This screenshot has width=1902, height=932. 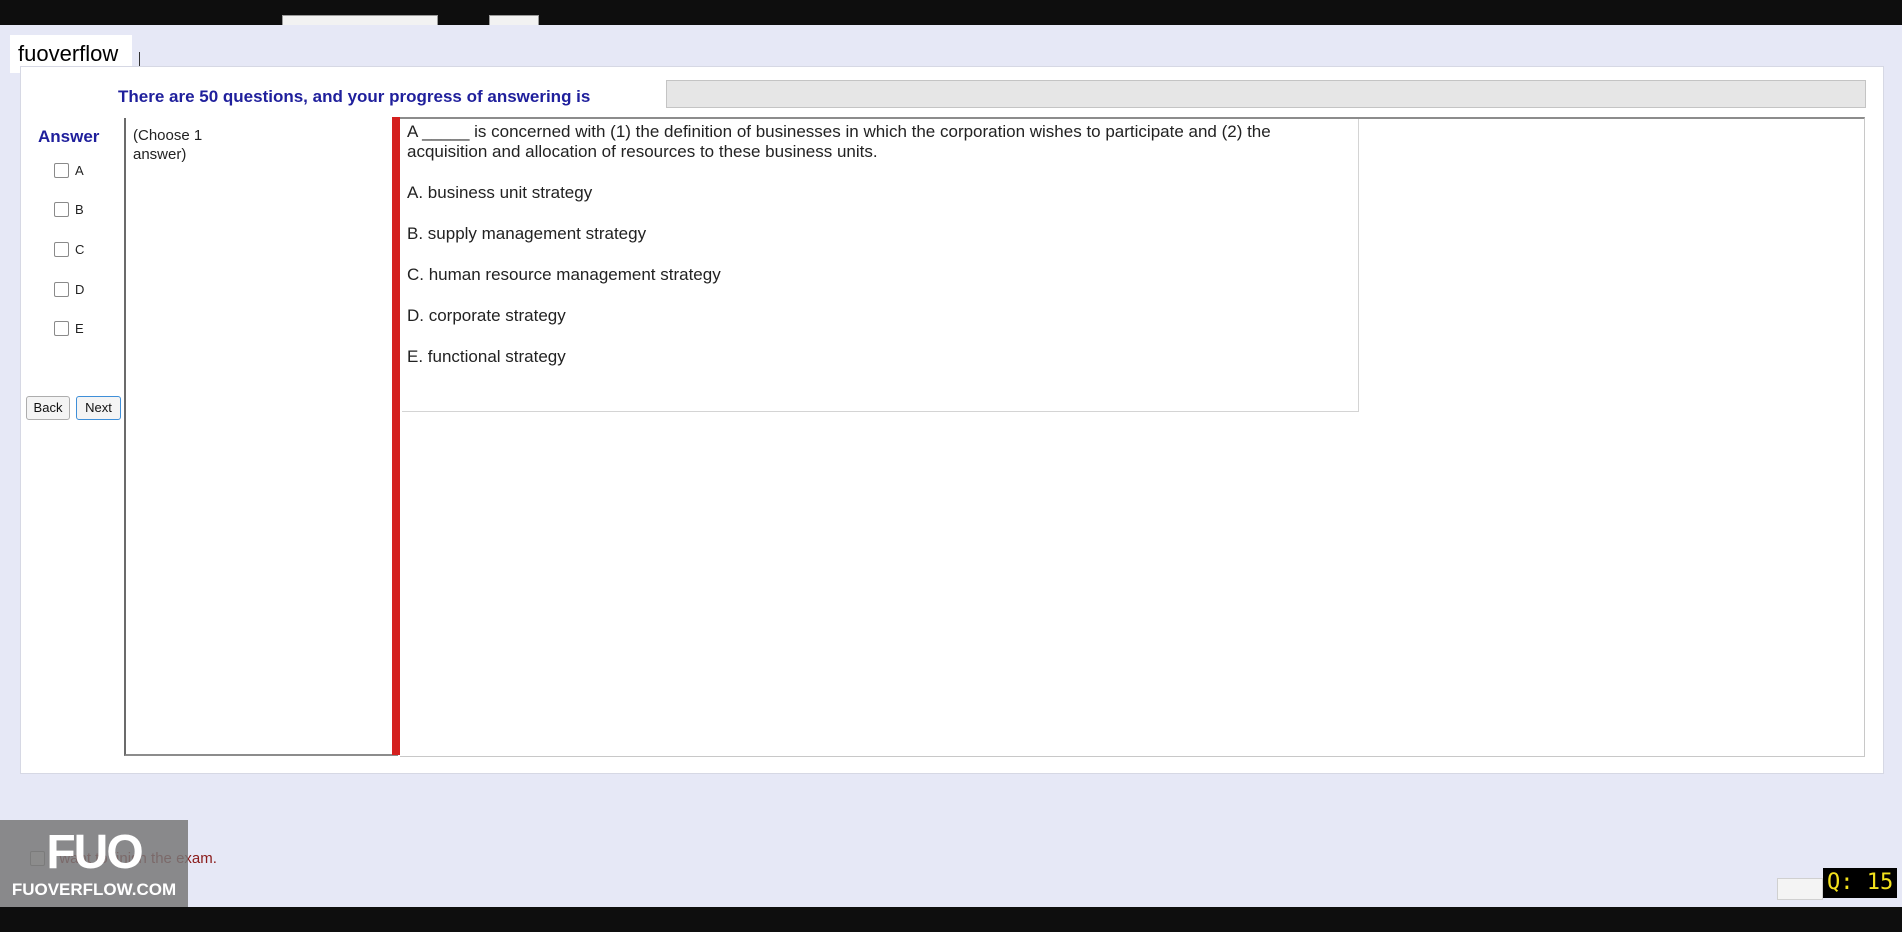 What do you see at coordinates (168, 145) in the screenshot?
I see `choose-instruction: (Choose 1 answer)` at bounding box center [168, 145].